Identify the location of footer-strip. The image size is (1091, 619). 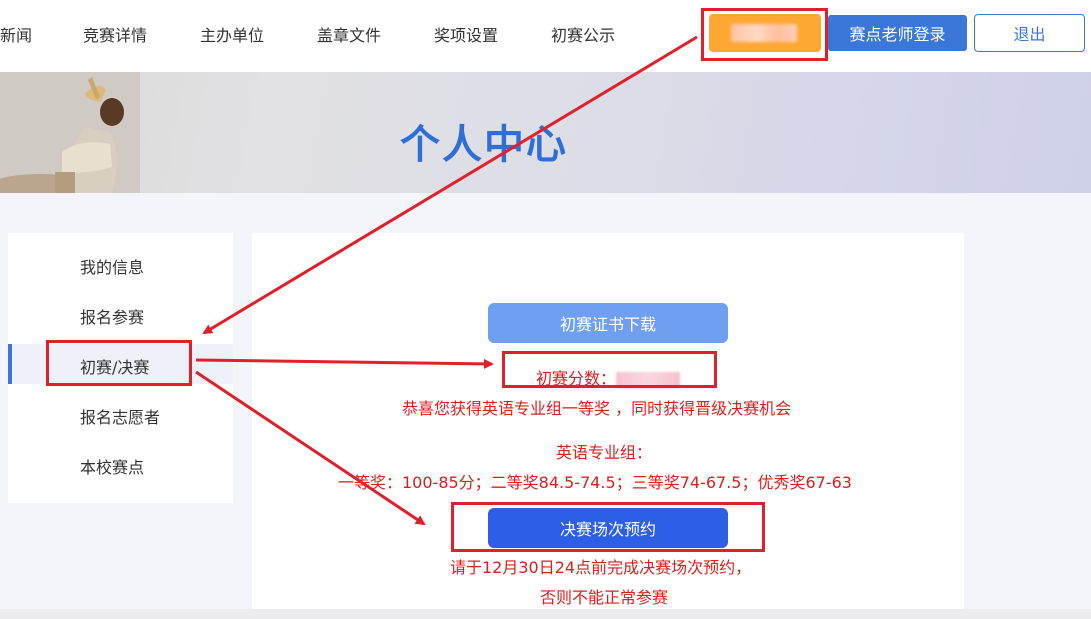
(545, 614).